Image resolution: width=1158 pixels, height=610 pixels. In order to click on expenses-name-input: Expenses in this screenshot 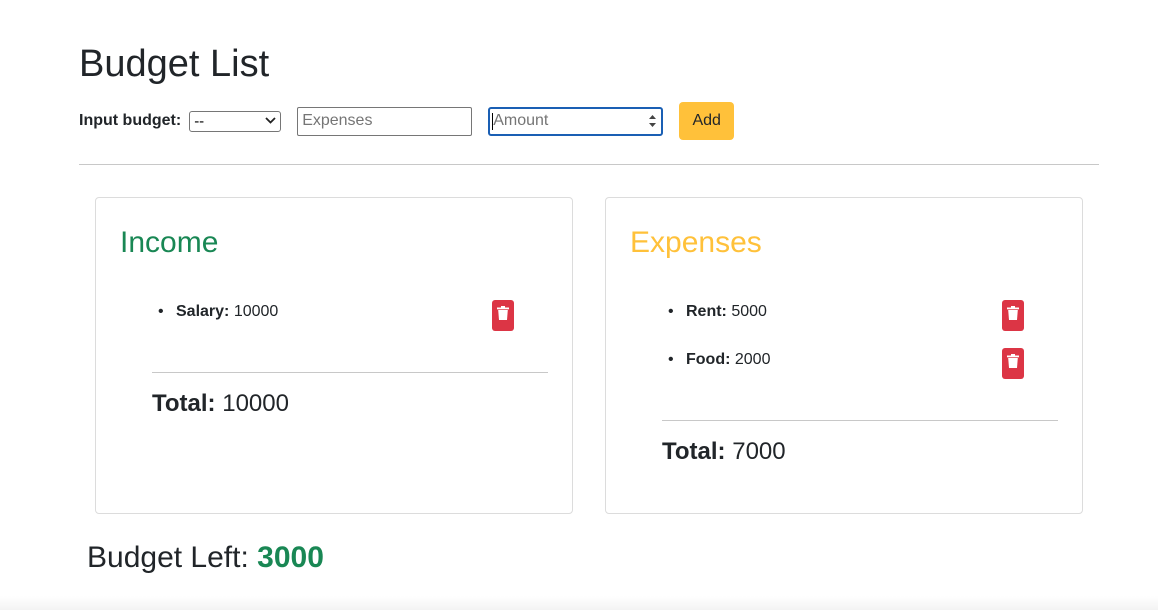, I will do `click(385, 121)`.